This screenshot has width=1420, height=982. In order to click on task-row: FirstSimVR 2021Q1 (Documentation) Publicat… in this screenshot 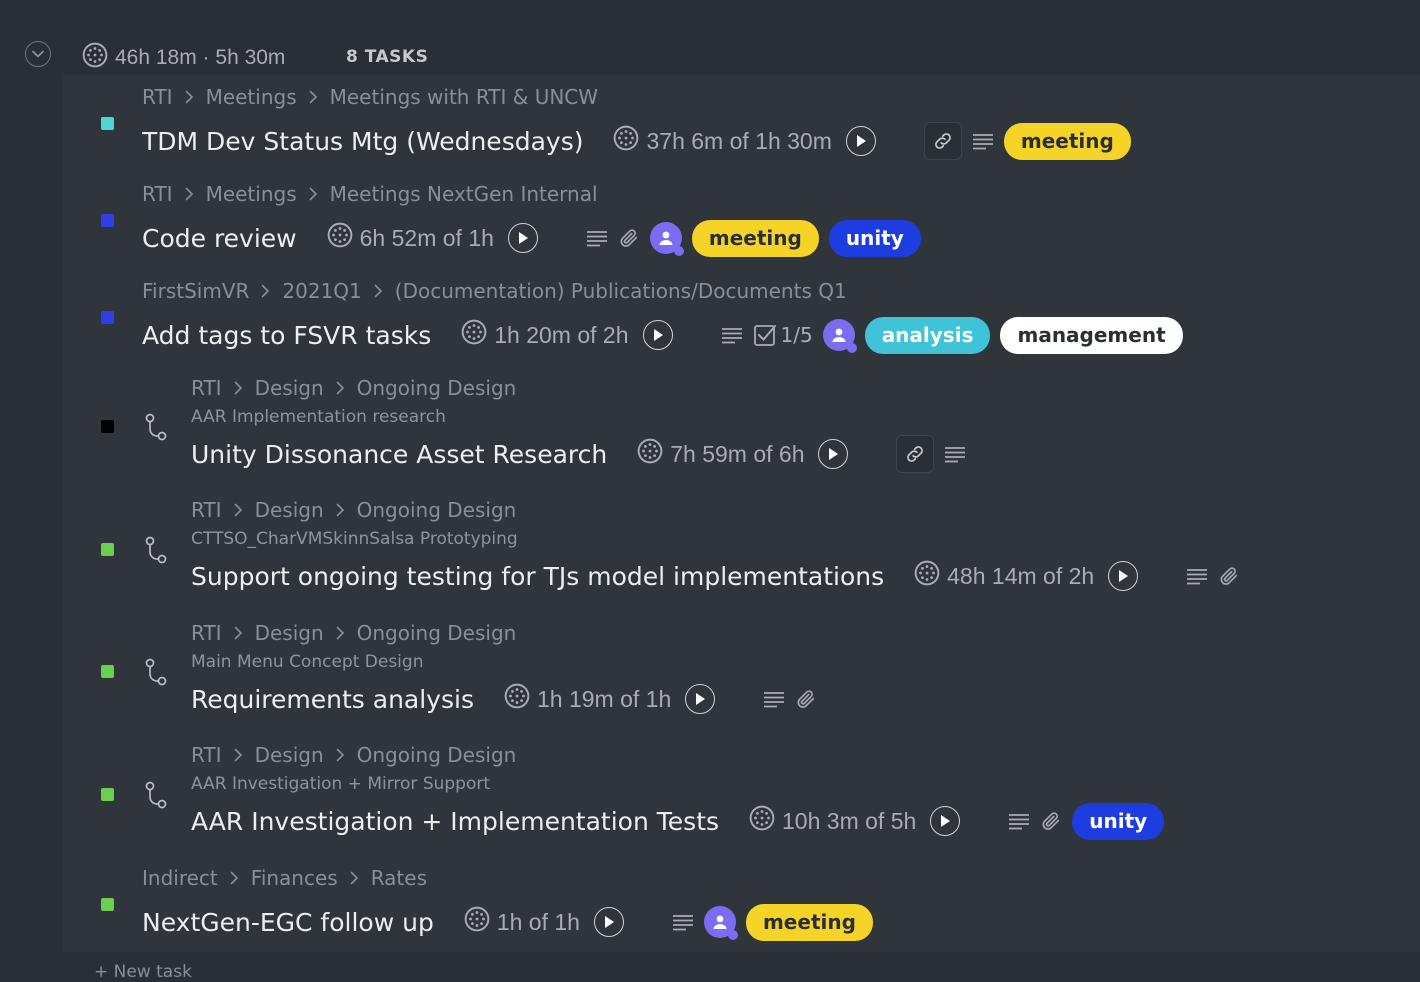, I will do `click(741, 316)`.